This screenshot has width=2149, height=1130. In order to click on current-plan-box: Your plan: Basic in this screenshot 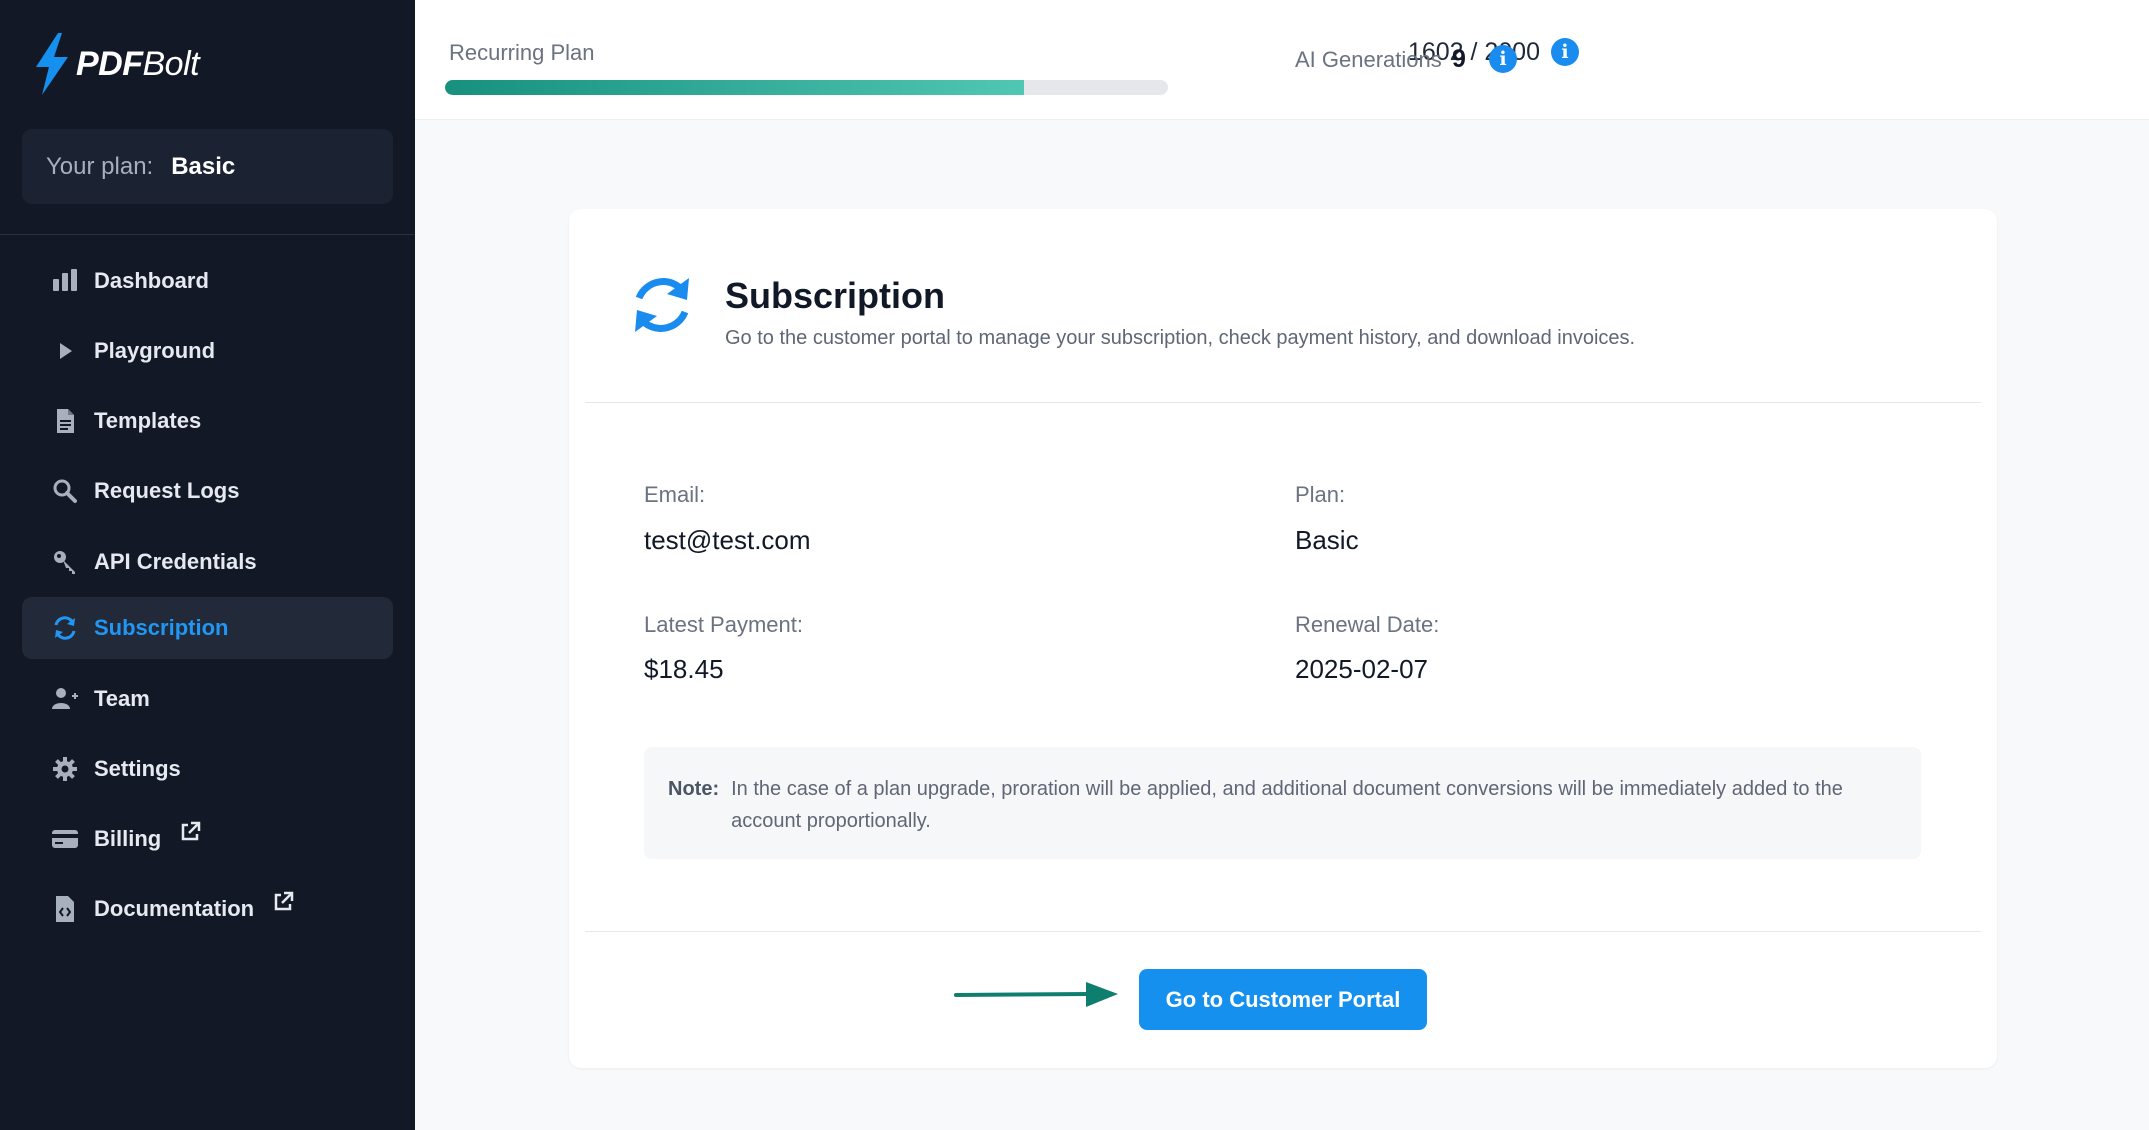, I will do `click(207, 166)`.